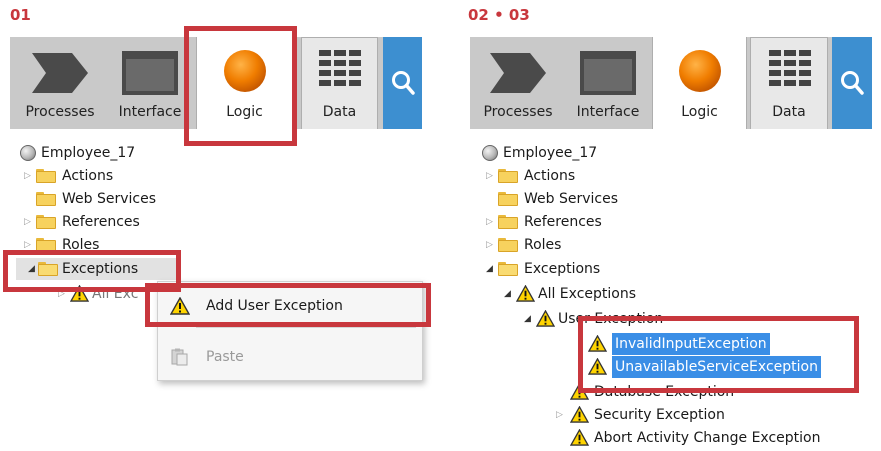  Describe the element at coordinates (562, 269) in the screenshot. I see `tree-item-label: Exceptions` at that location.